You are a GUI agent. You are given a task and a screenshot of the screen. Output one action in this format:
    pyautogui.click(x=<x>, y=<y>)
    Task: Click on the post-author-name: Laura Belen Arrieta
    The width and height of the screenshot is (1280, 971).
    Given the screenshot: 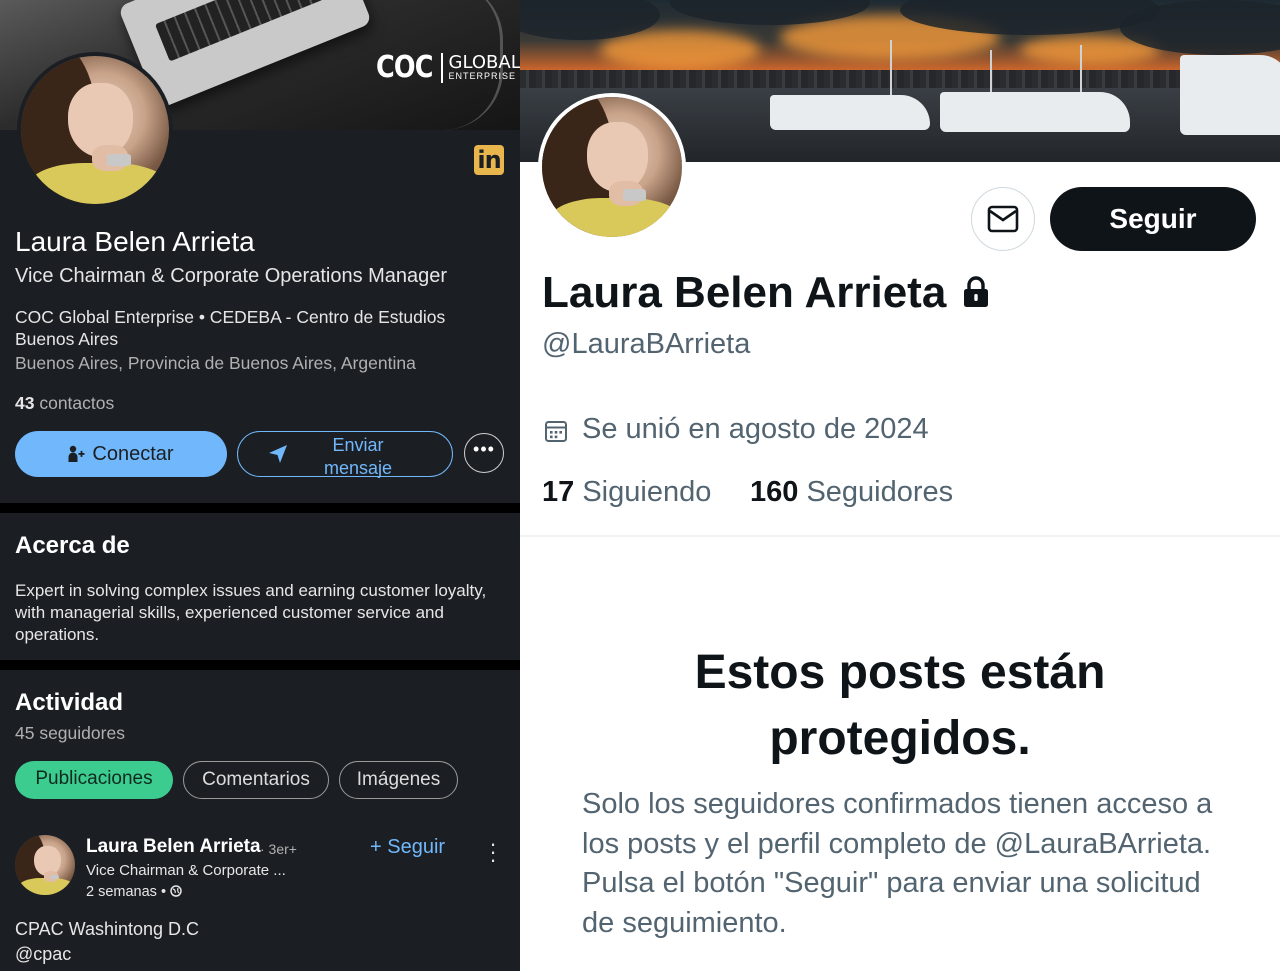 What is the action you would take?
    pyautogui.click(x=173, y=847)
    